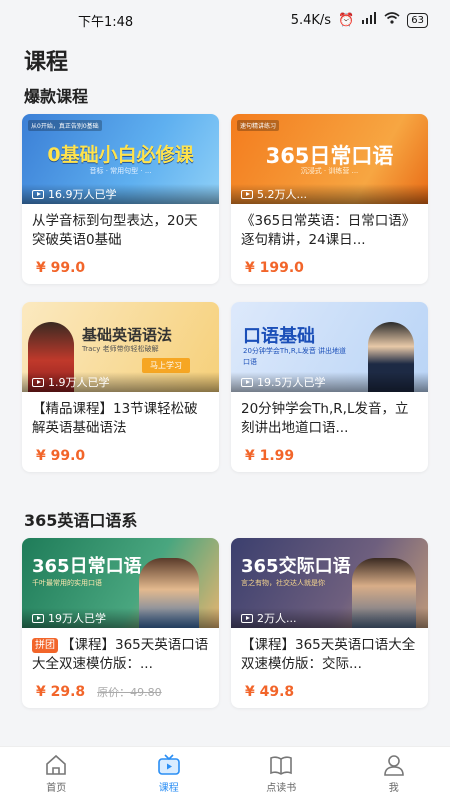  Describe the element at coordinates (417, 20) in the screenshot. I see `battery-indicator: 63` at that location.